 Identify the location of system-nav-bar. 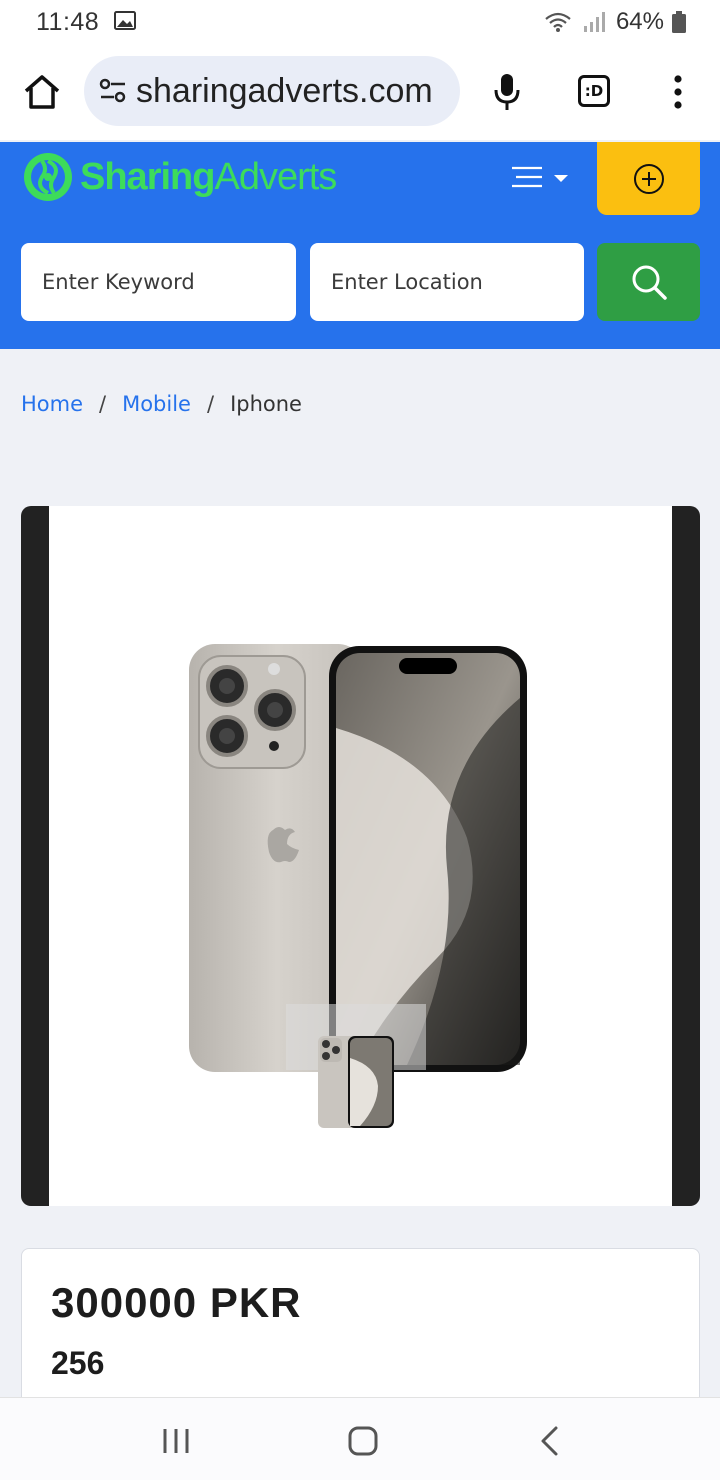
(360, 1438).